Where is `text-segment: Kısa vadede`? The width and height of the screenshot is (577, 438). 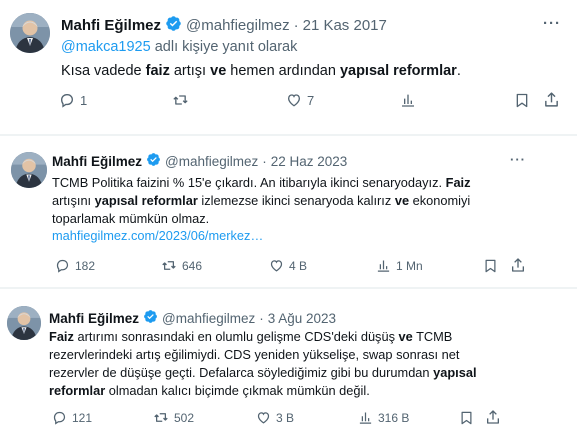
text-segment: Kısa vadede is located at coordinates (103, 71).